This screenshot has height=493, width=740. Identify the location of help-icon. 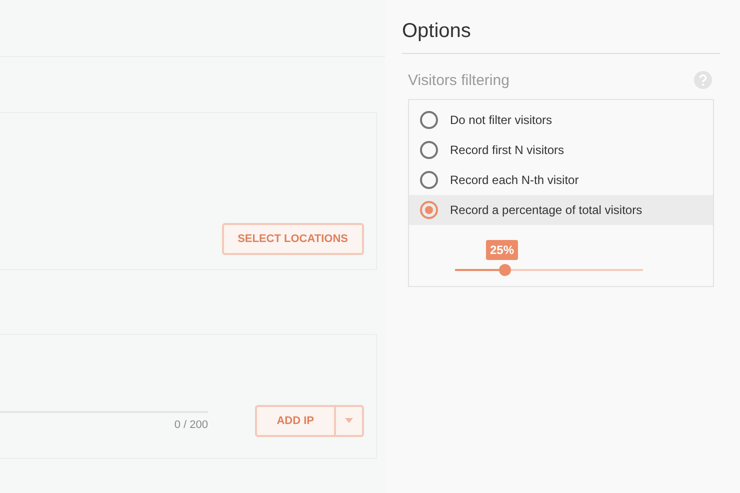
(703, 80).